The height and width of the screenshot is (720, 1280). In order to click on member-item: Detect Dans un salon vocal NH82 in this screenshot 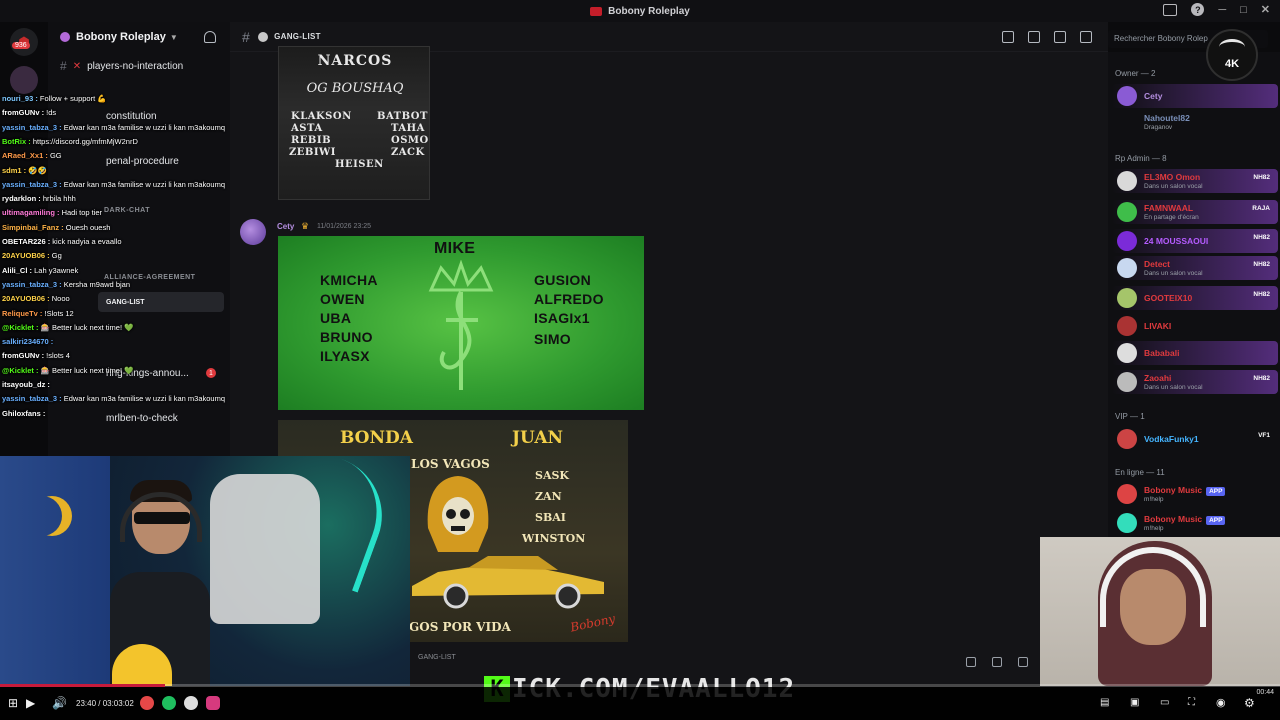, I will do `click(1195, 268)`.